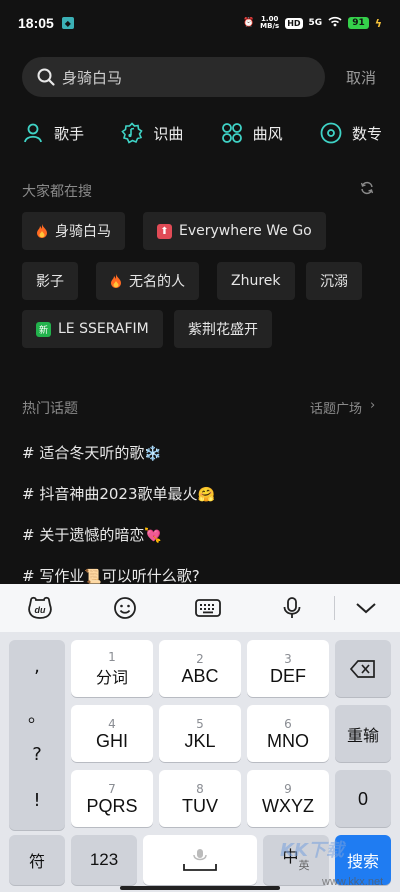  Describe the element at coordinates (294, 23) in the screenshot. I see `hd-badge: HD` at that location.